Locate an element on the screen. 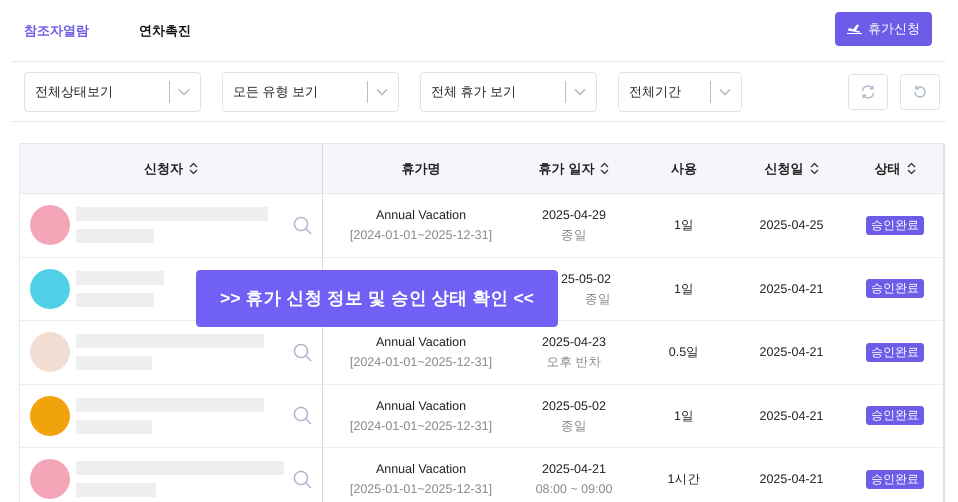 This screenshot has width=958, height=502. usage-amount: 1시간 is located at coordinates (684, 479).